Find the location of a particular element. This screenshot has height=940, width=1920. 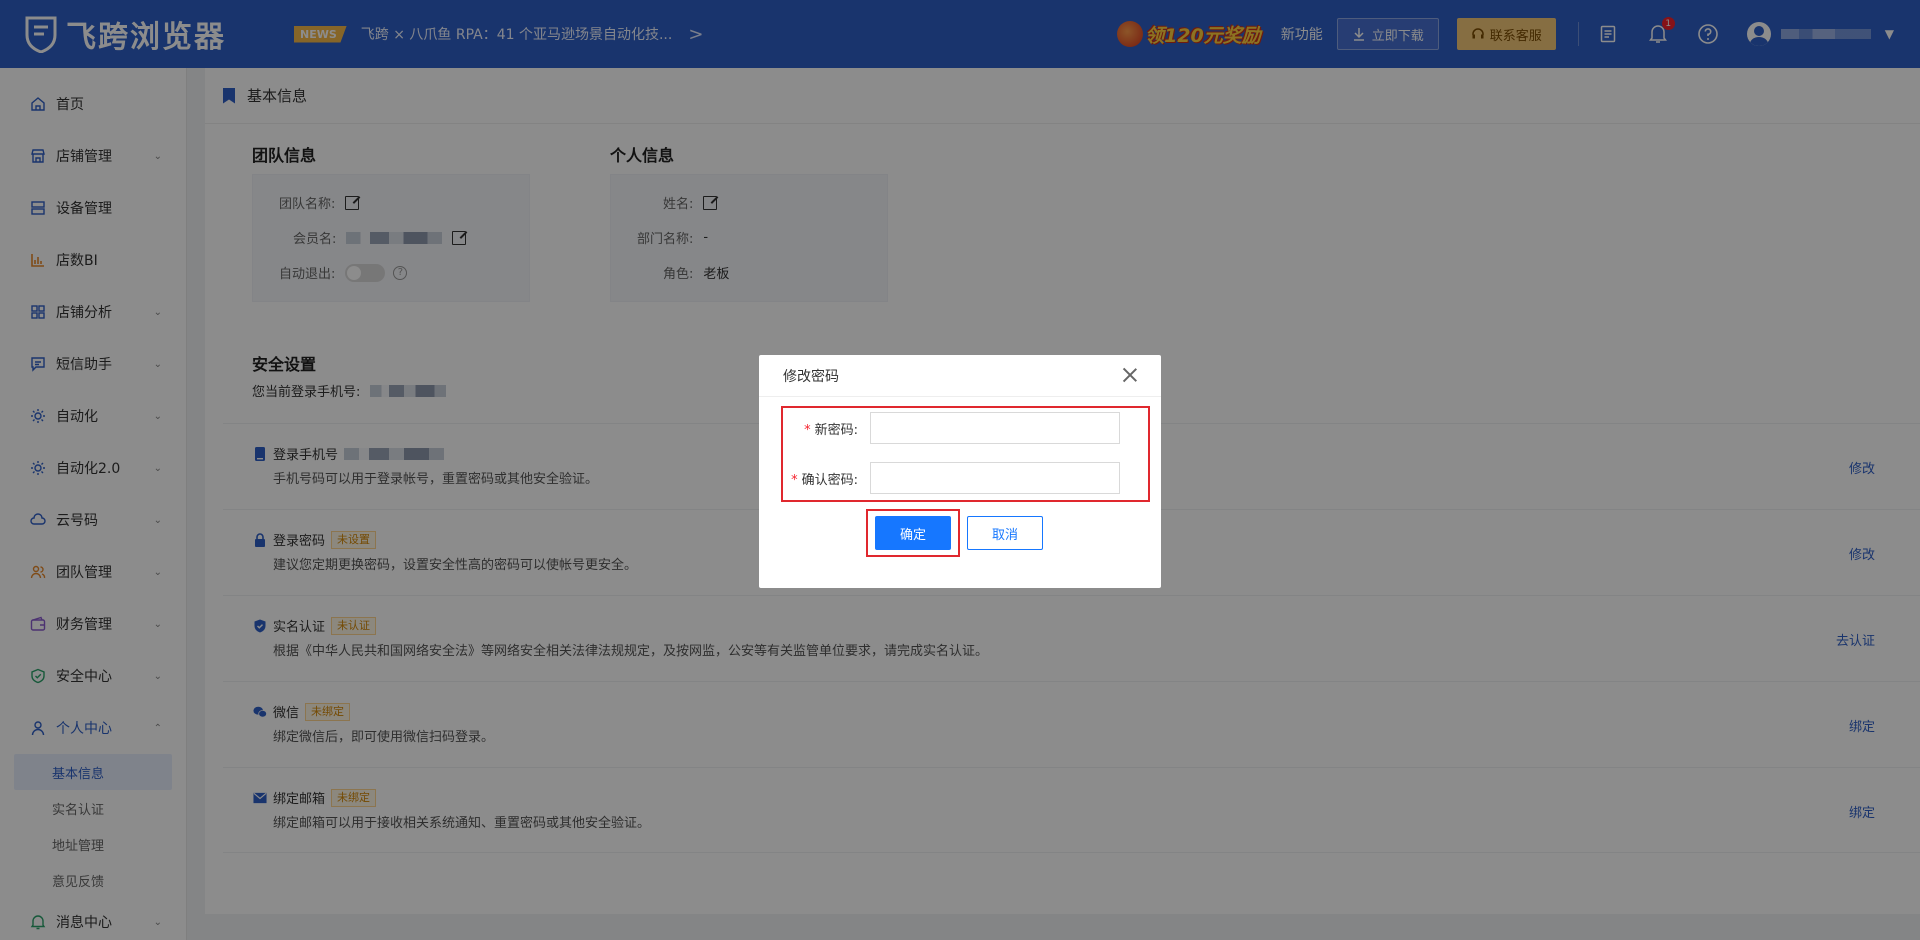

confirm-password-label: 确认密码: is located at coordinates (829, 480).